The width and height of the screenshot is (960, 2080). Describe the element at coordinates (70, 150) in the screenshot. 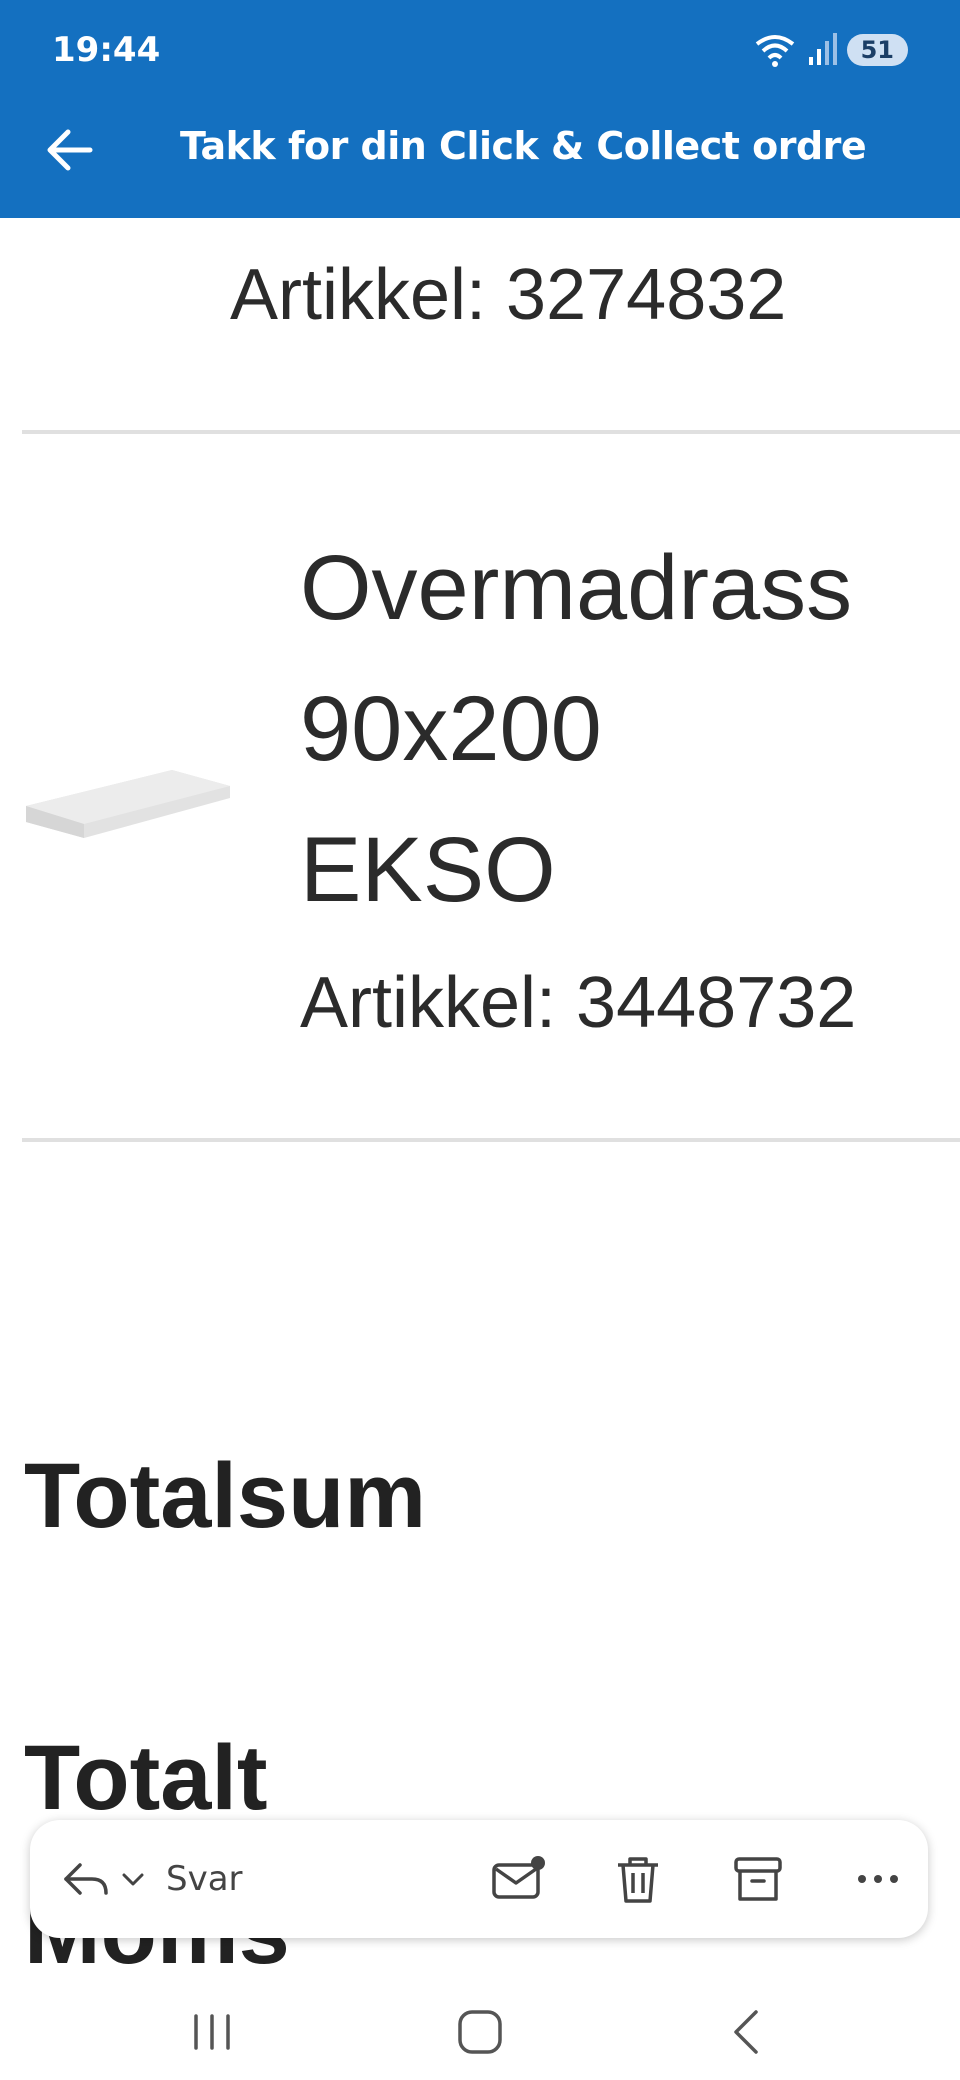

I see `back-arrow-icon` at that location.